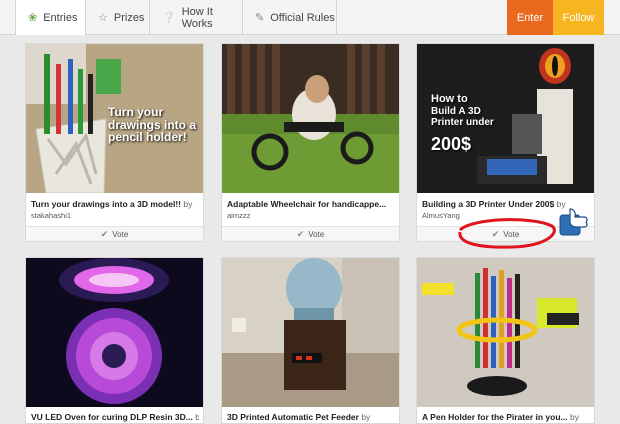 The image size is (620, 424). I want to click on tab-how-it-works-label: How It Works, so click(197, 17).